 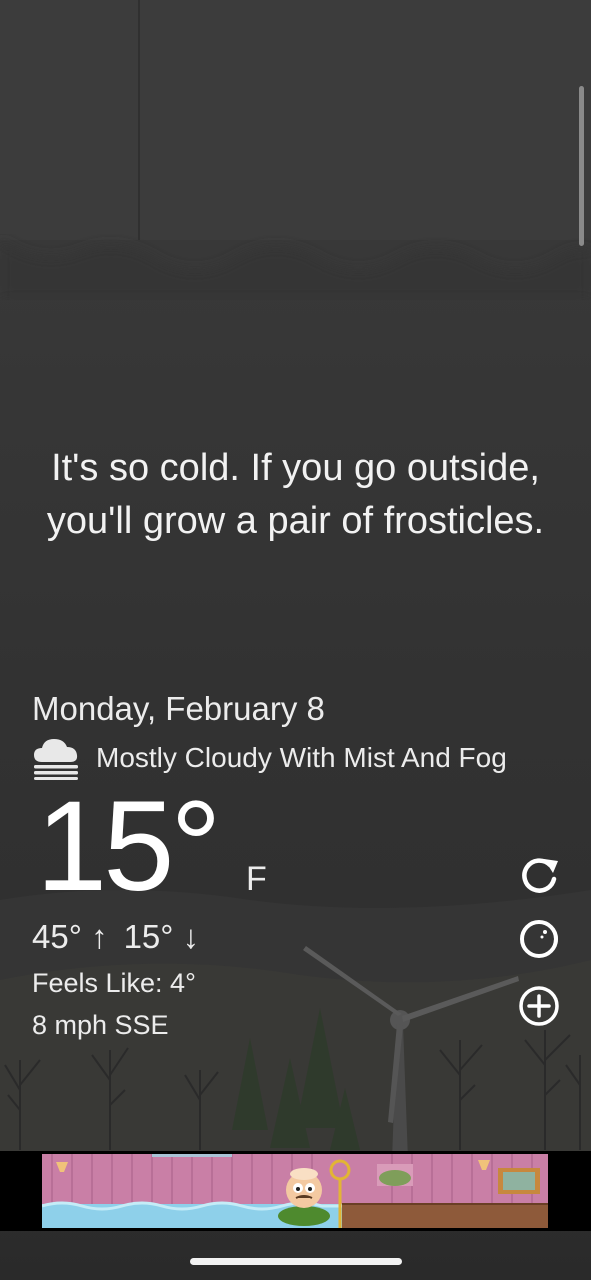 I want to click on feels-like: Feels Like: 4°, so click(x=114, y=983).